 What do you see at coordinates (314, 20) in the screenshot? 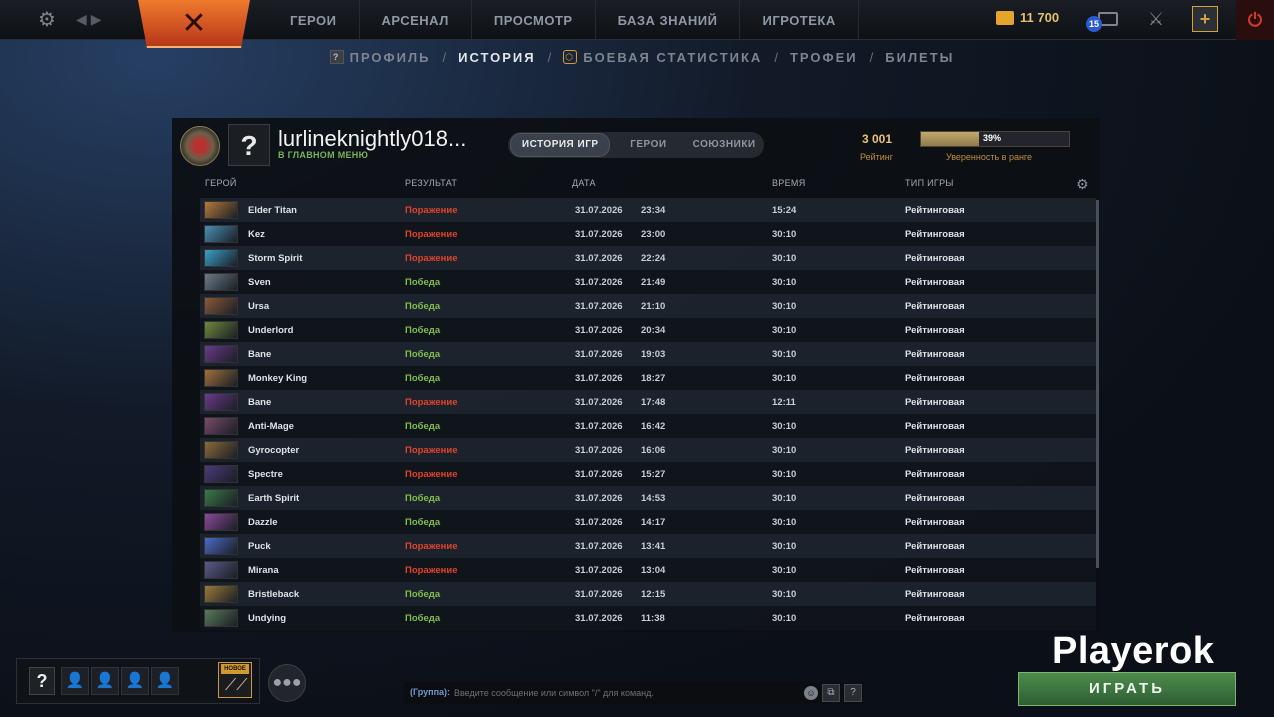
I see `nav-heroes: ГЕРОИ` at bounding box center [314, 20].